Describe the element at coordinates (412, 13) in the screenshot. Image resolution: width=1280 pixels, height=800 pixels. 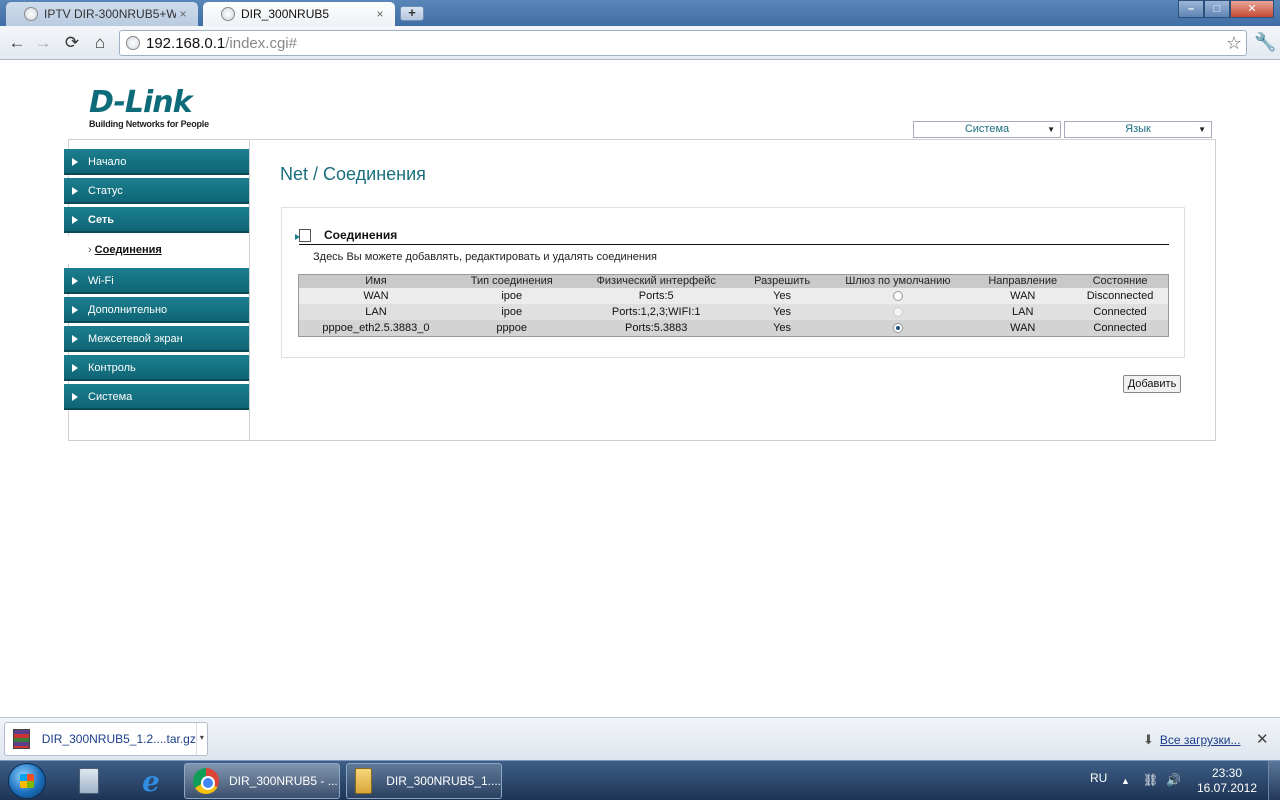
I see `new-tab-button: +` at that location.